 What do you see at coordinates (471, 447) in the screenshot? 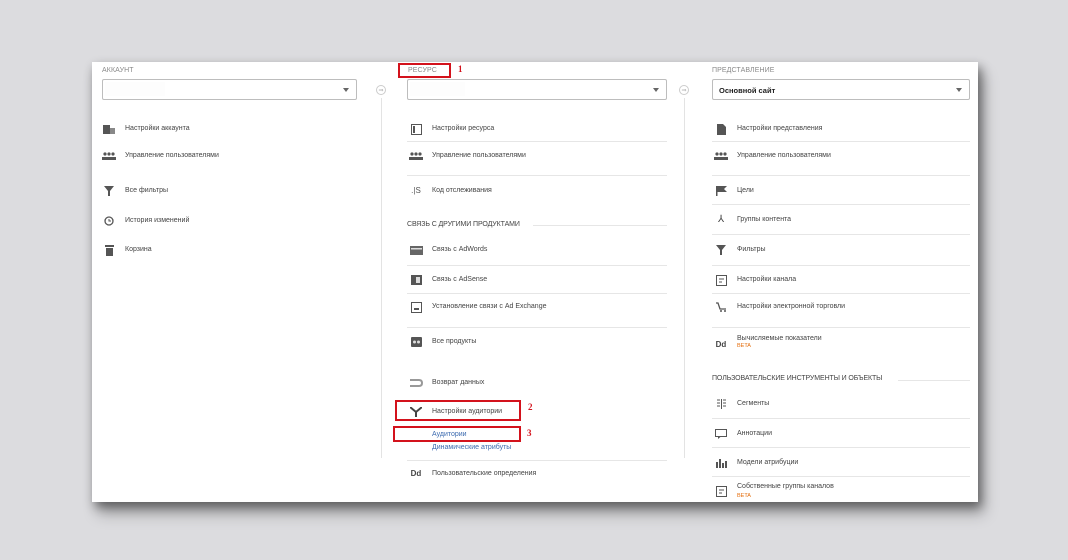
I see `dynamic-attributes-link: Динамические атрибуты` at bounding box center [471, 447].